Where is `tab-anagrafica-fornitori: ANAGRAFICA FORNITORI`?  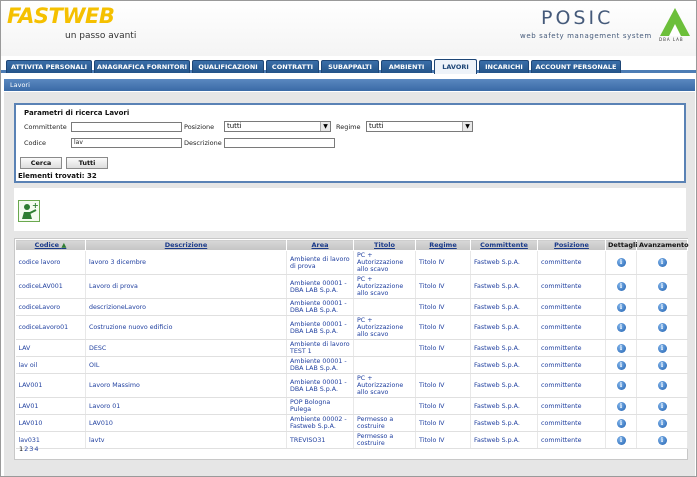
tab-anagrafica-fornitori: ANAGRAFICA FORNITORI is located at coordinates (142, 66).